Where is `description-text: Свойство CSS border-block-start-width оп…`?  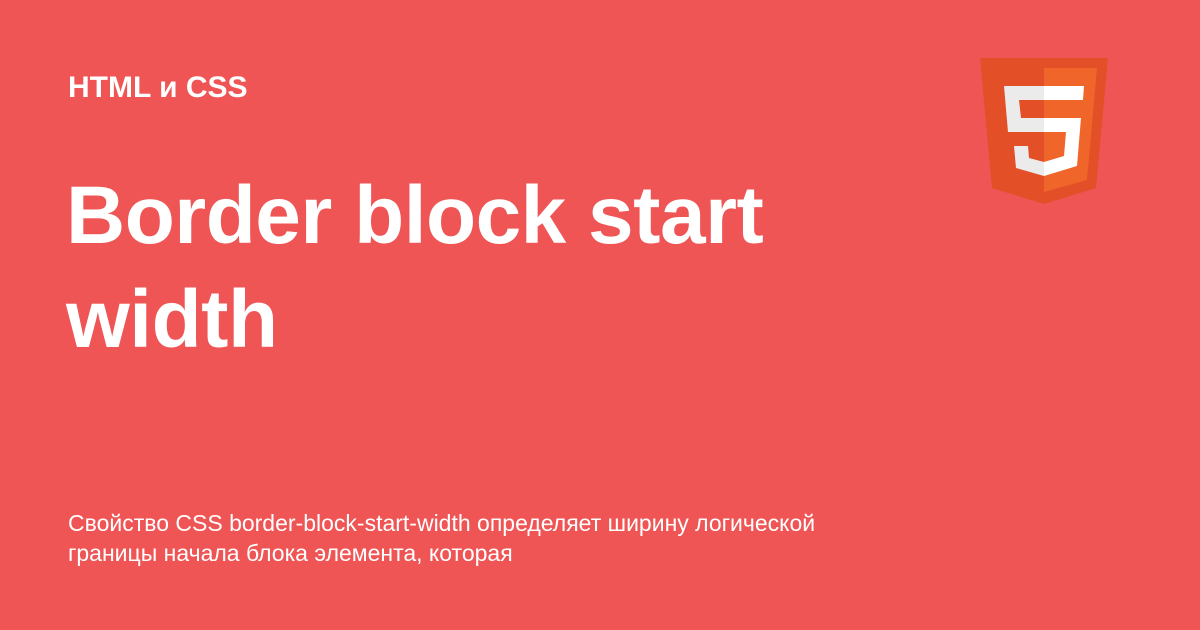 description-text: Свойство CSS border-block-start-width оп… is located at coordinates (442, 538).